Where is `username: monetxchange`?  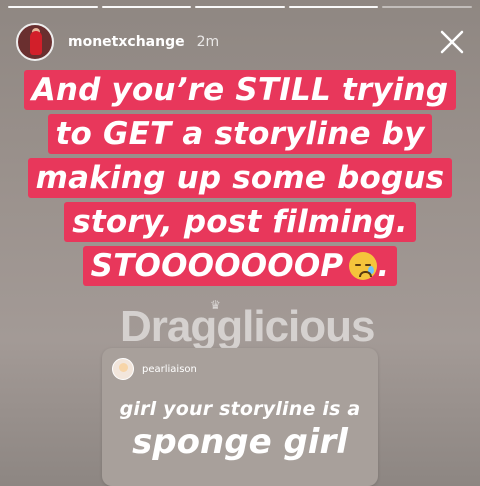 username: monetxchange is located at coordinates (126, 42).